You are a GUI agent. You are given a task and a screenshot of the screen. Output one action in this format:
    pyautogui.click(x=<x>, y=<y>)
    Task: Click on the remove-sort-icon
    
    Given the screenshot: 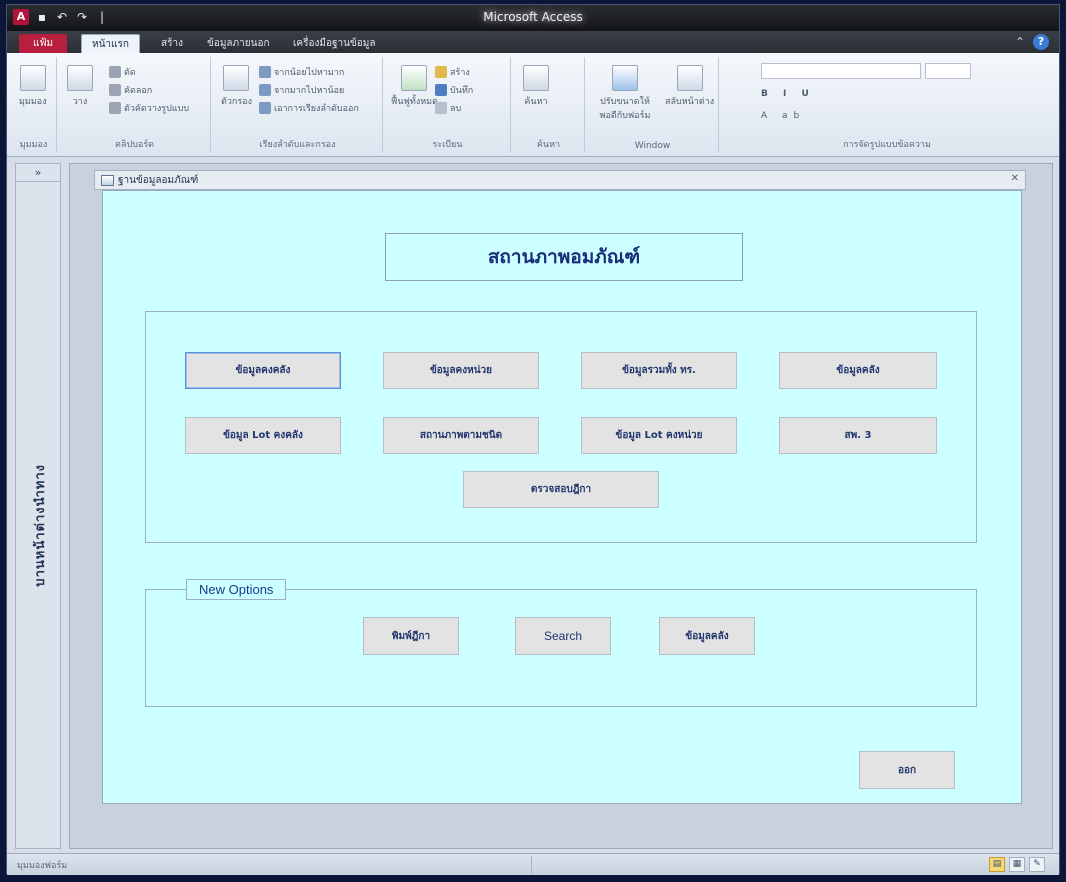 What is the action you would take?
    pyautogui.click(x=265, y=108)
    